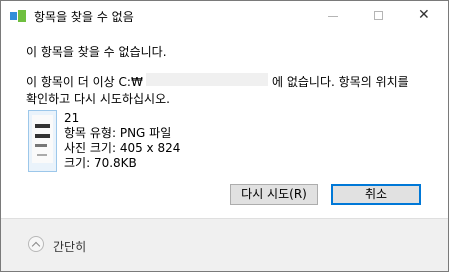  What do you see at coordinates (376, 194) in the screenshot?
I see `cancel-button: 취소` at bounding box center [376, 194].